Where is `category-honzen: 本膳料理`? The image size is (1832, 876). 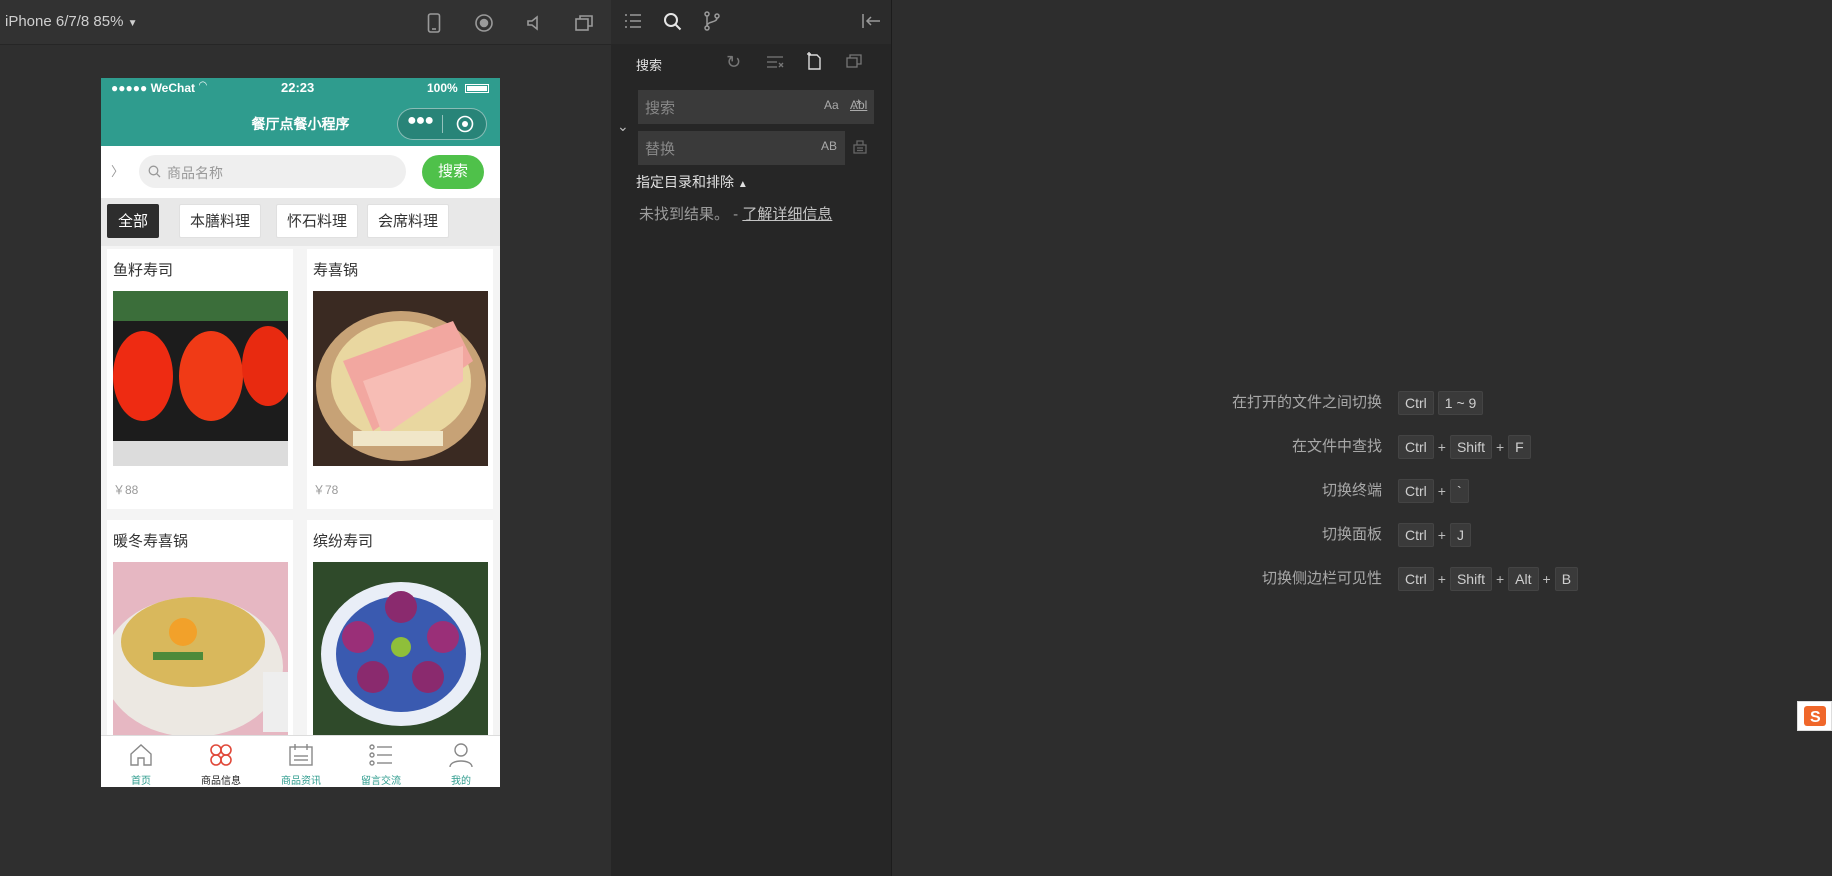 category-honzen: 本膳料理 is located at coordinates (220, 221).